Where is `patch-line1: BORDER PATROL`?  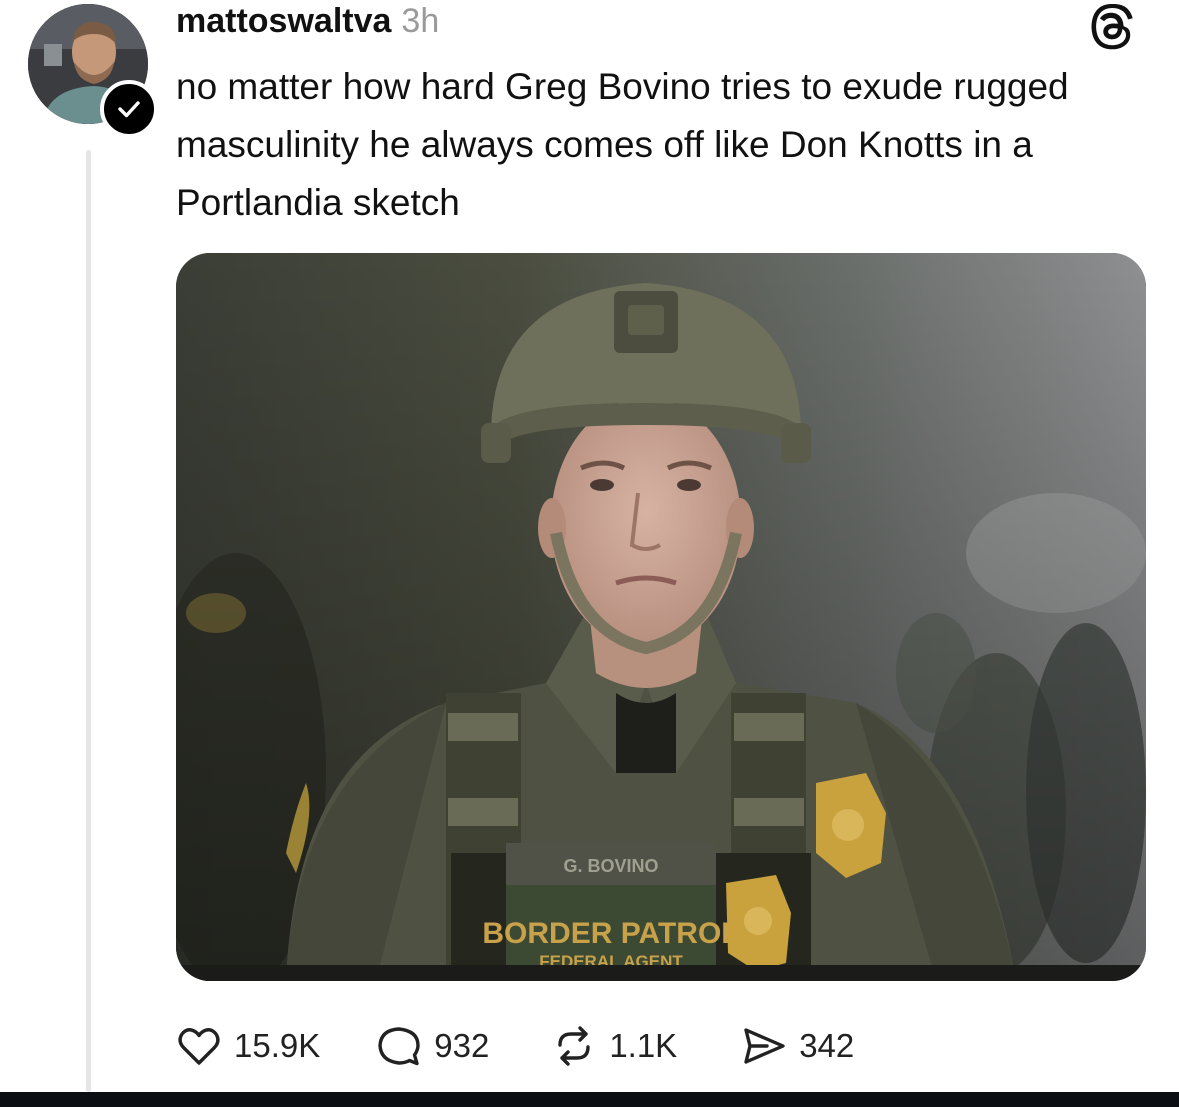 patch-line1: BORDER PATROL is located at coordinates (610, 933).